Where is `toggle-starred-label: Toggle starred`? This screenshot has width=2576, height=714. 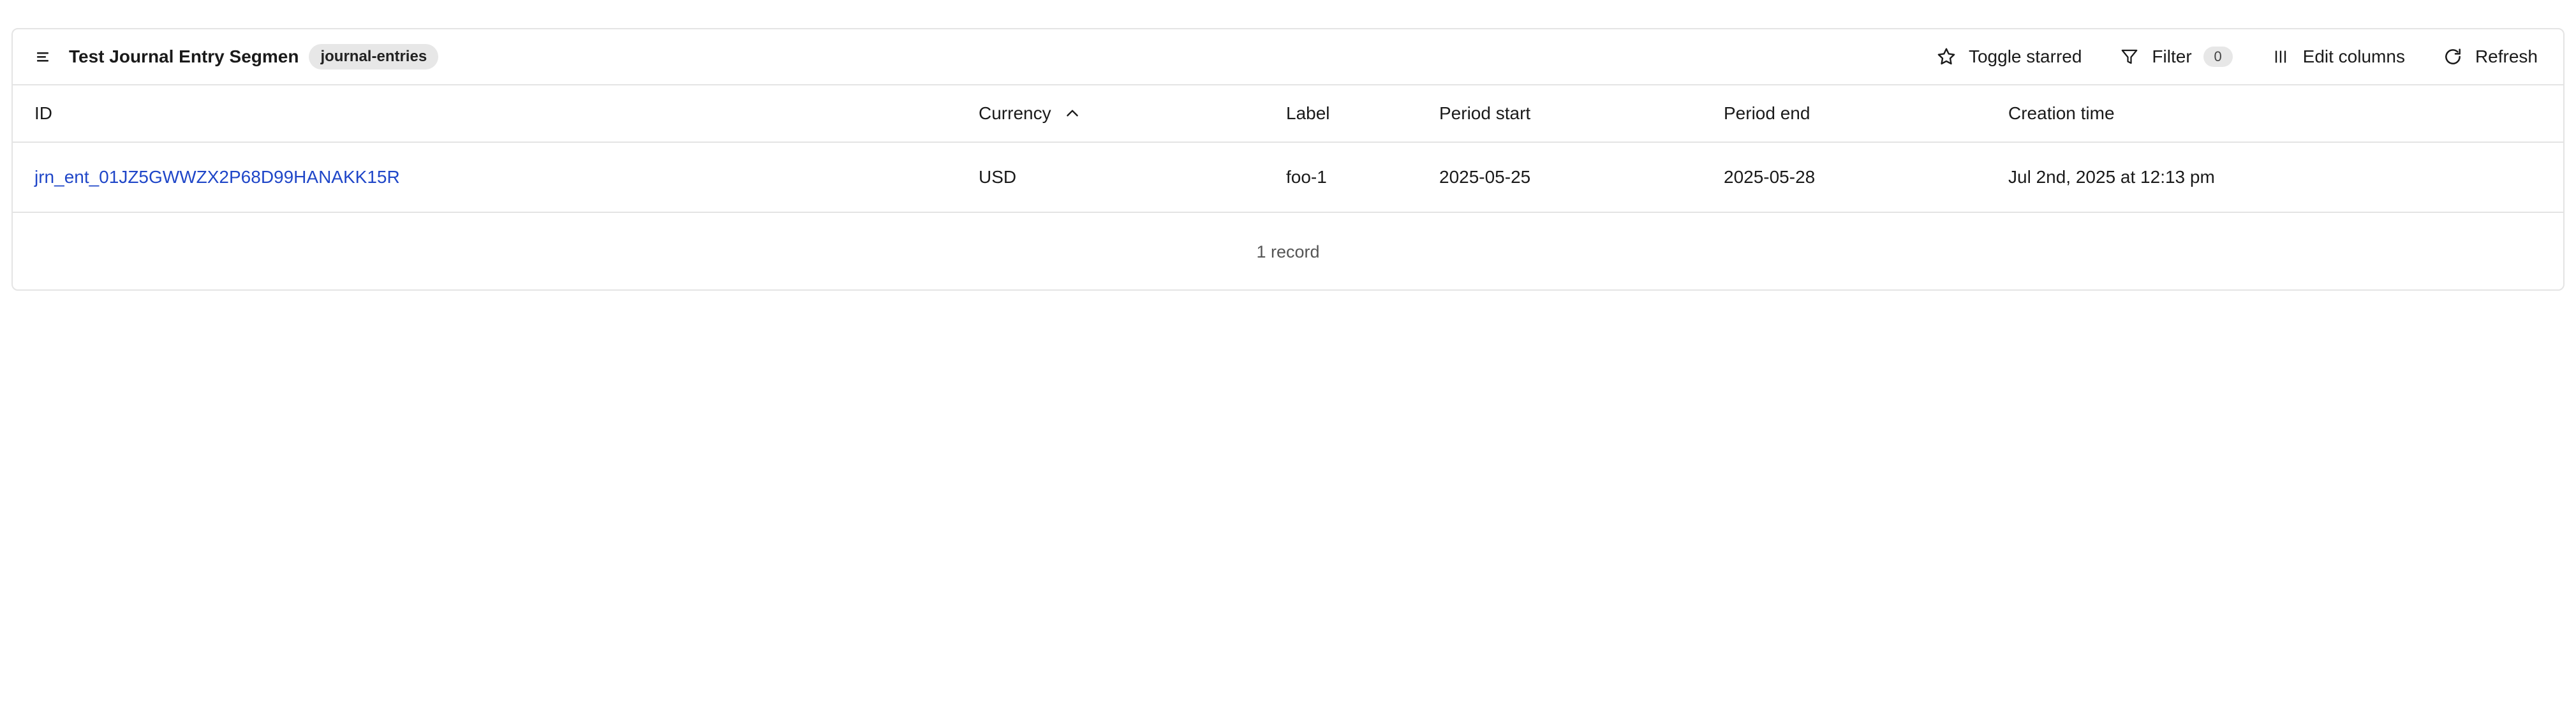 toggle-starred-label: Toggle starred is located at coordinates (2025, 56).